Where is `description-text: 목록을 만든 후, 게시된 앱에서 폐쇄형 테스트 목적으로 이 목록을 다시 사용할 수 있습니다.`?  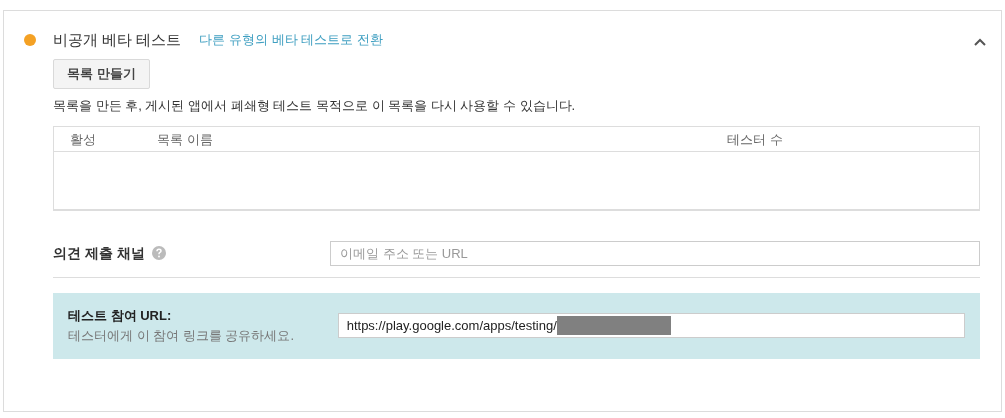
description-text: 목록을 만든 후, 게시된 앱에서 폐쇄형 테스트 목적으로 이 목록을 다시 사용할 수 있습니다. is located at coordinates (315, 106).